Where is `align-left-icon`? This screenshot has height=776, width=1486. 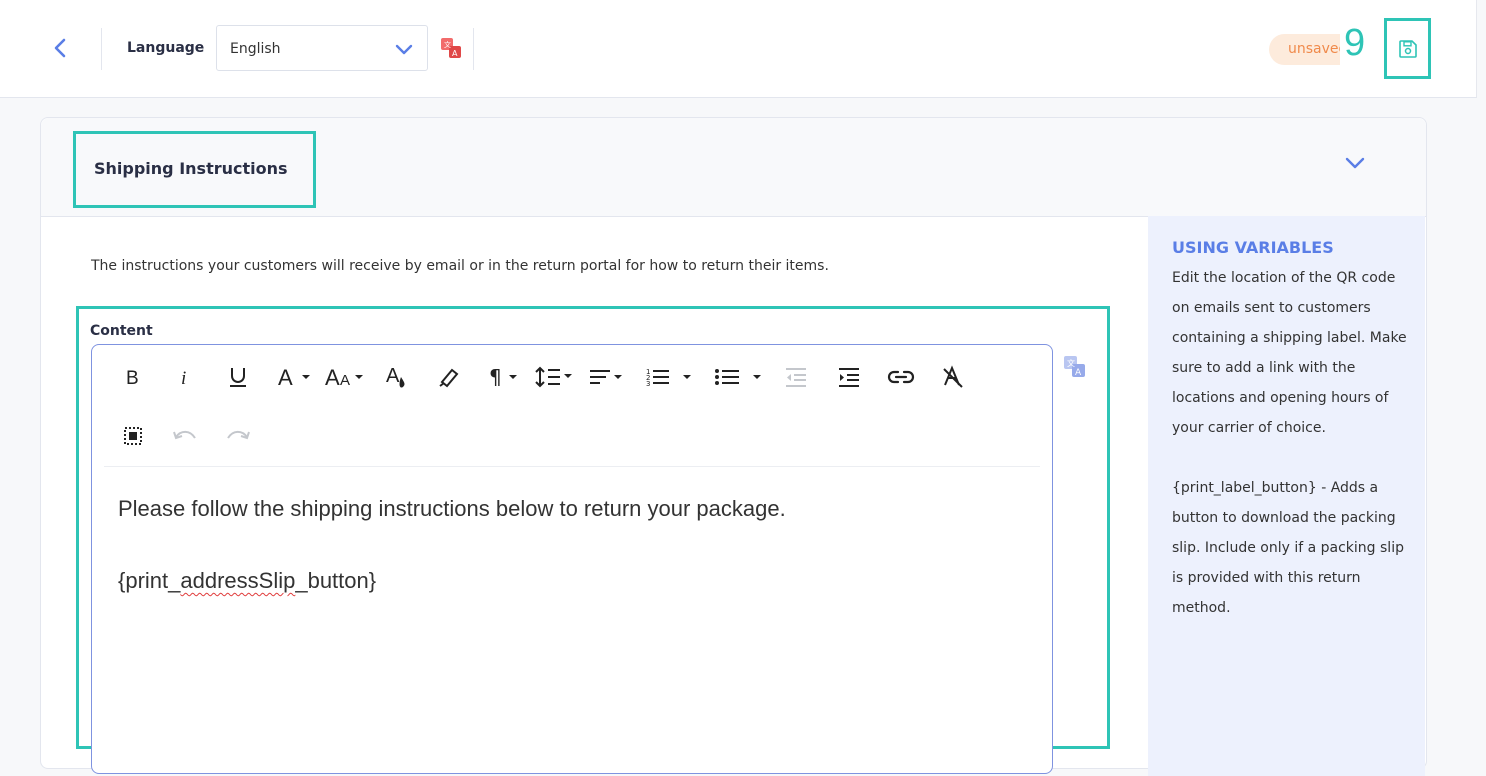 align-left-icon is located at coordinates (606, 377).